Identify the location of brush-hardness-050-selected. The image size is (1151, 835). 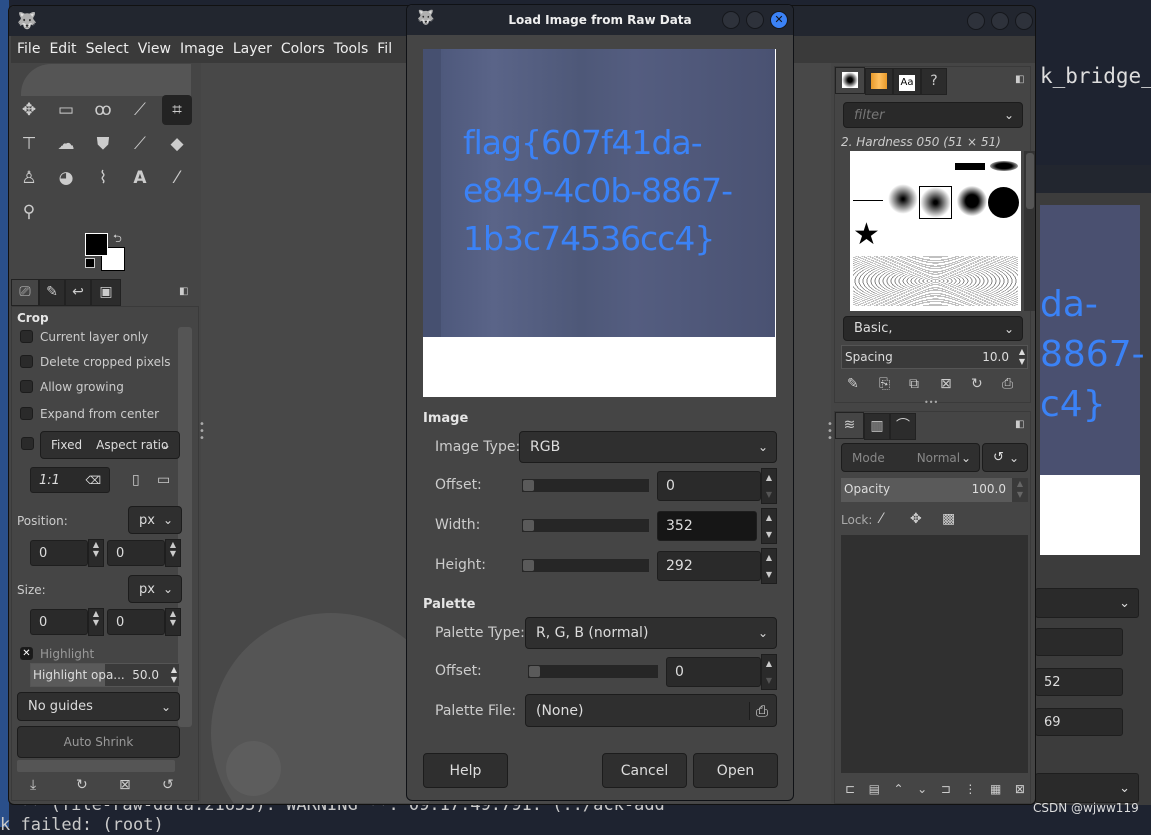
(935, 202).